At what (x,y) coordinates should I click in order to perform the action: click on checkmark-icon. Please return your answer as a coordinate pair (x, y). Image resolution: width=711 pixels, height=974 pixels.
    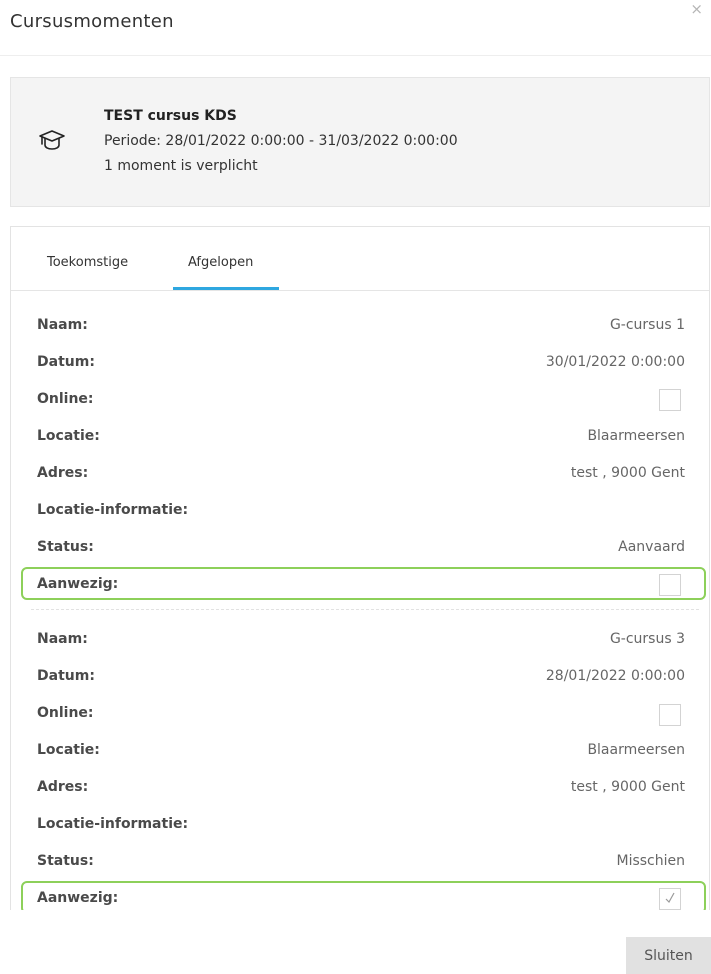
    Looking at the image, I should click on (670, 897).